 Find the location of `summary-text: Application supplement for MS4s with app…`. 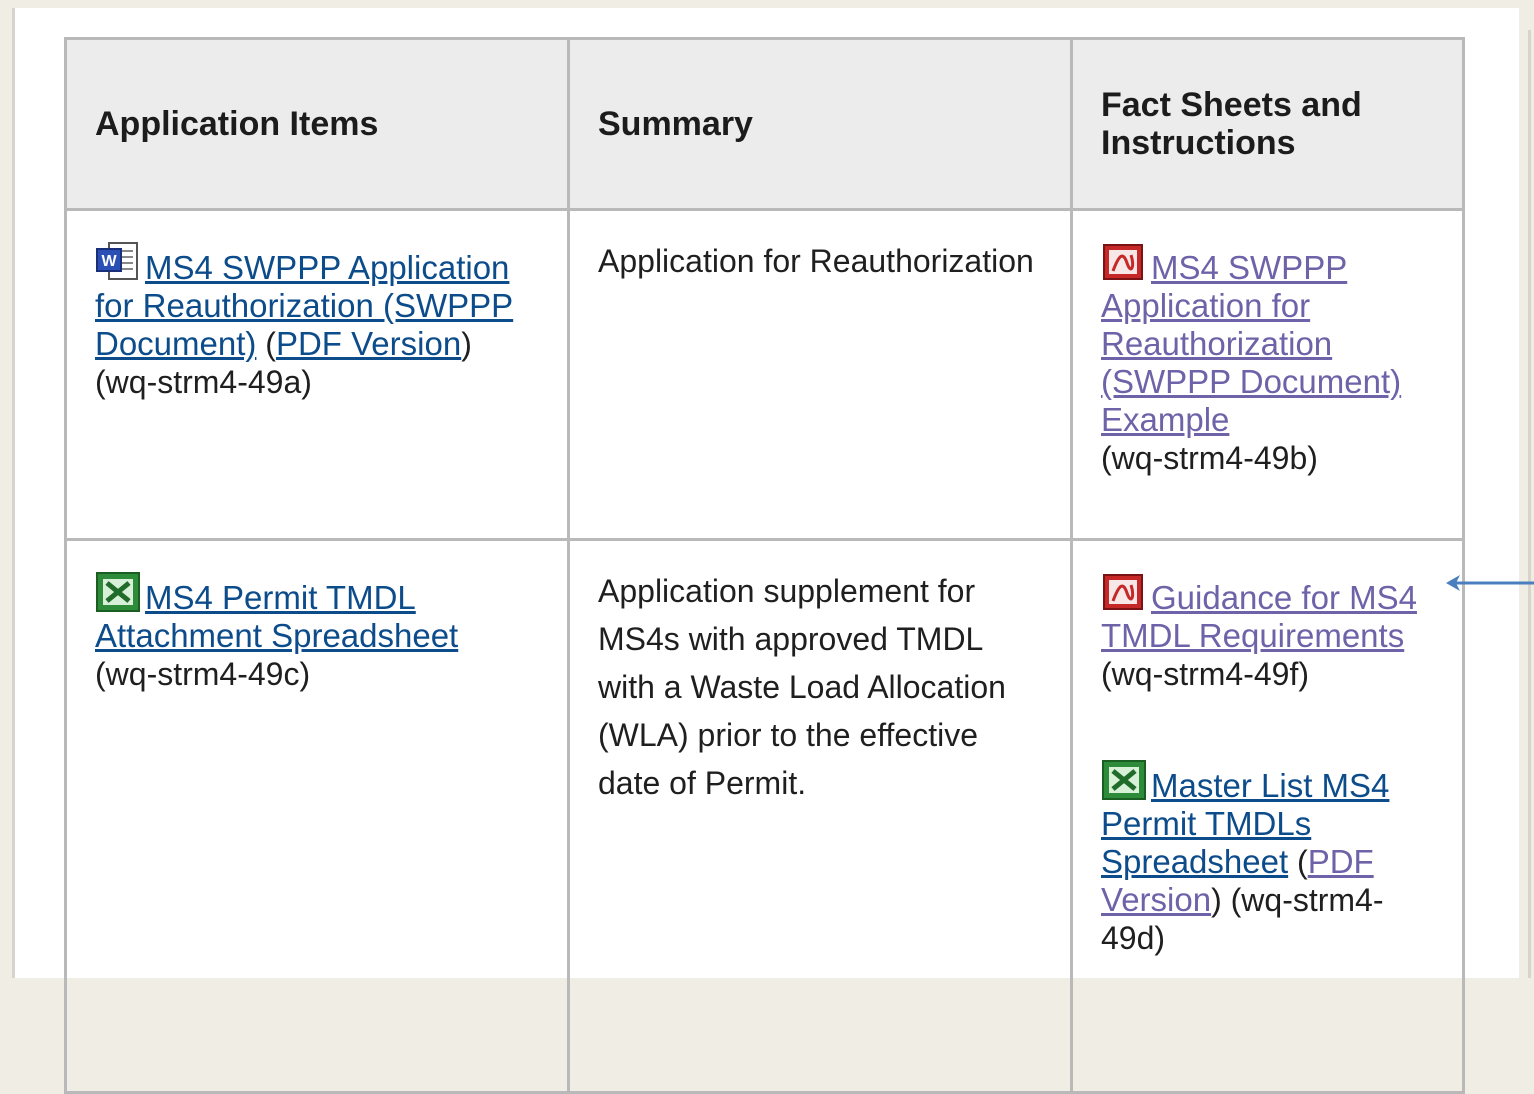

summary-text: Application supplement for MS4s with app… is located at coordinates (802, 687).